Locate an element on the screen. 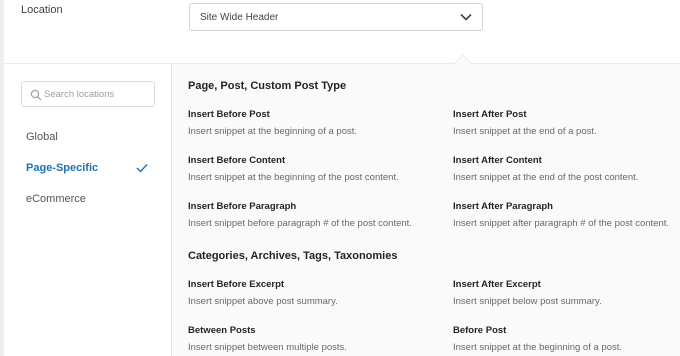  location-select-value: Site Wide Header is located at coordinates (239, 17).